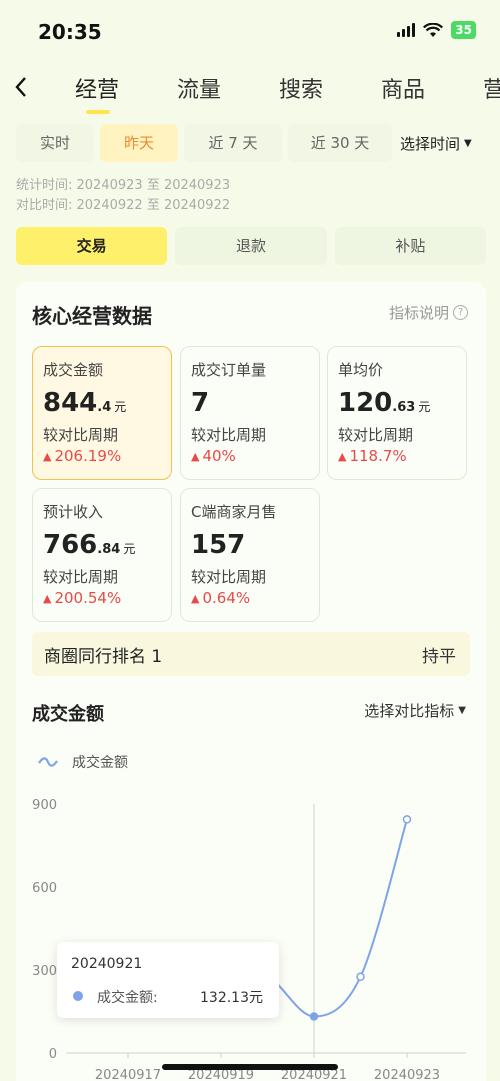 Image resolution: width=500 pixels, height=1081 pixels. I want to click on select-time-dropdown: 选择时间 ▼, so click(436, 143).